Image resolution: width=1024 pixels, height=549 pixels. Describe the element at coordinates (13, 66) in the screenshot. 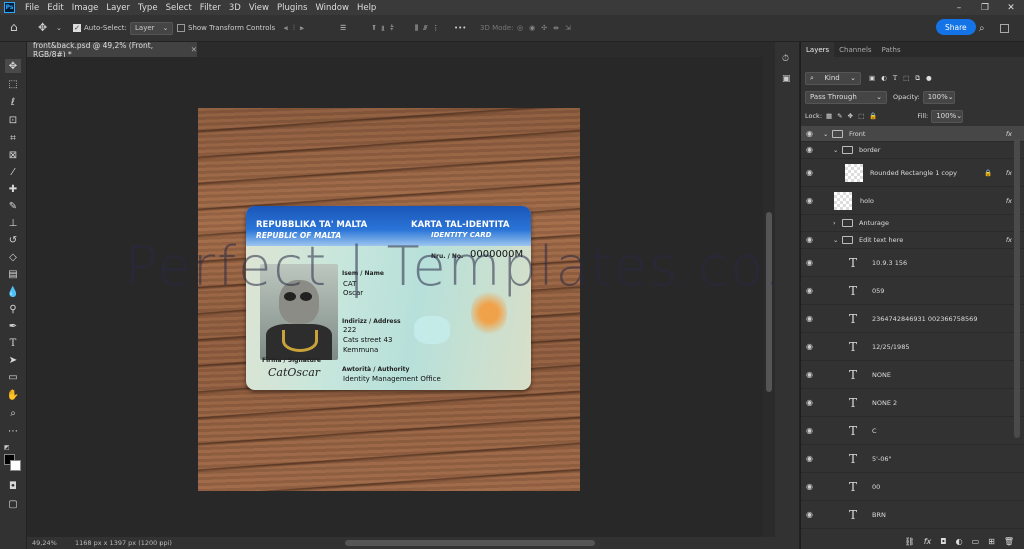

I see `move-tool-icon: ✥` at that location.